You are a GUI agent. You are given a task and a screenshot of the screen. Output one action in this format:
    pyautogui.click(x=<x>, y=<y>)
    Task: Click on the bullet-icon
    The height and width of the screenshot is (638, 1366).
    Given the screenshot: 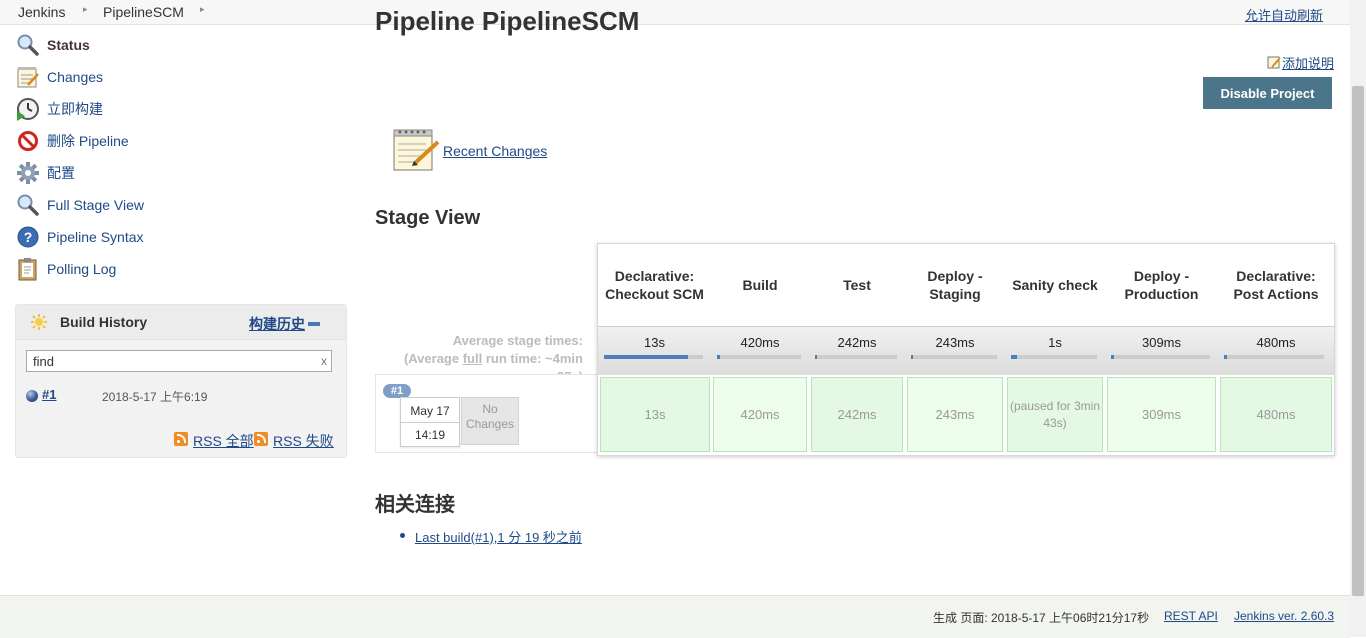 What is the action you would take?
    pyautogui.click(x=402, y=535)
    